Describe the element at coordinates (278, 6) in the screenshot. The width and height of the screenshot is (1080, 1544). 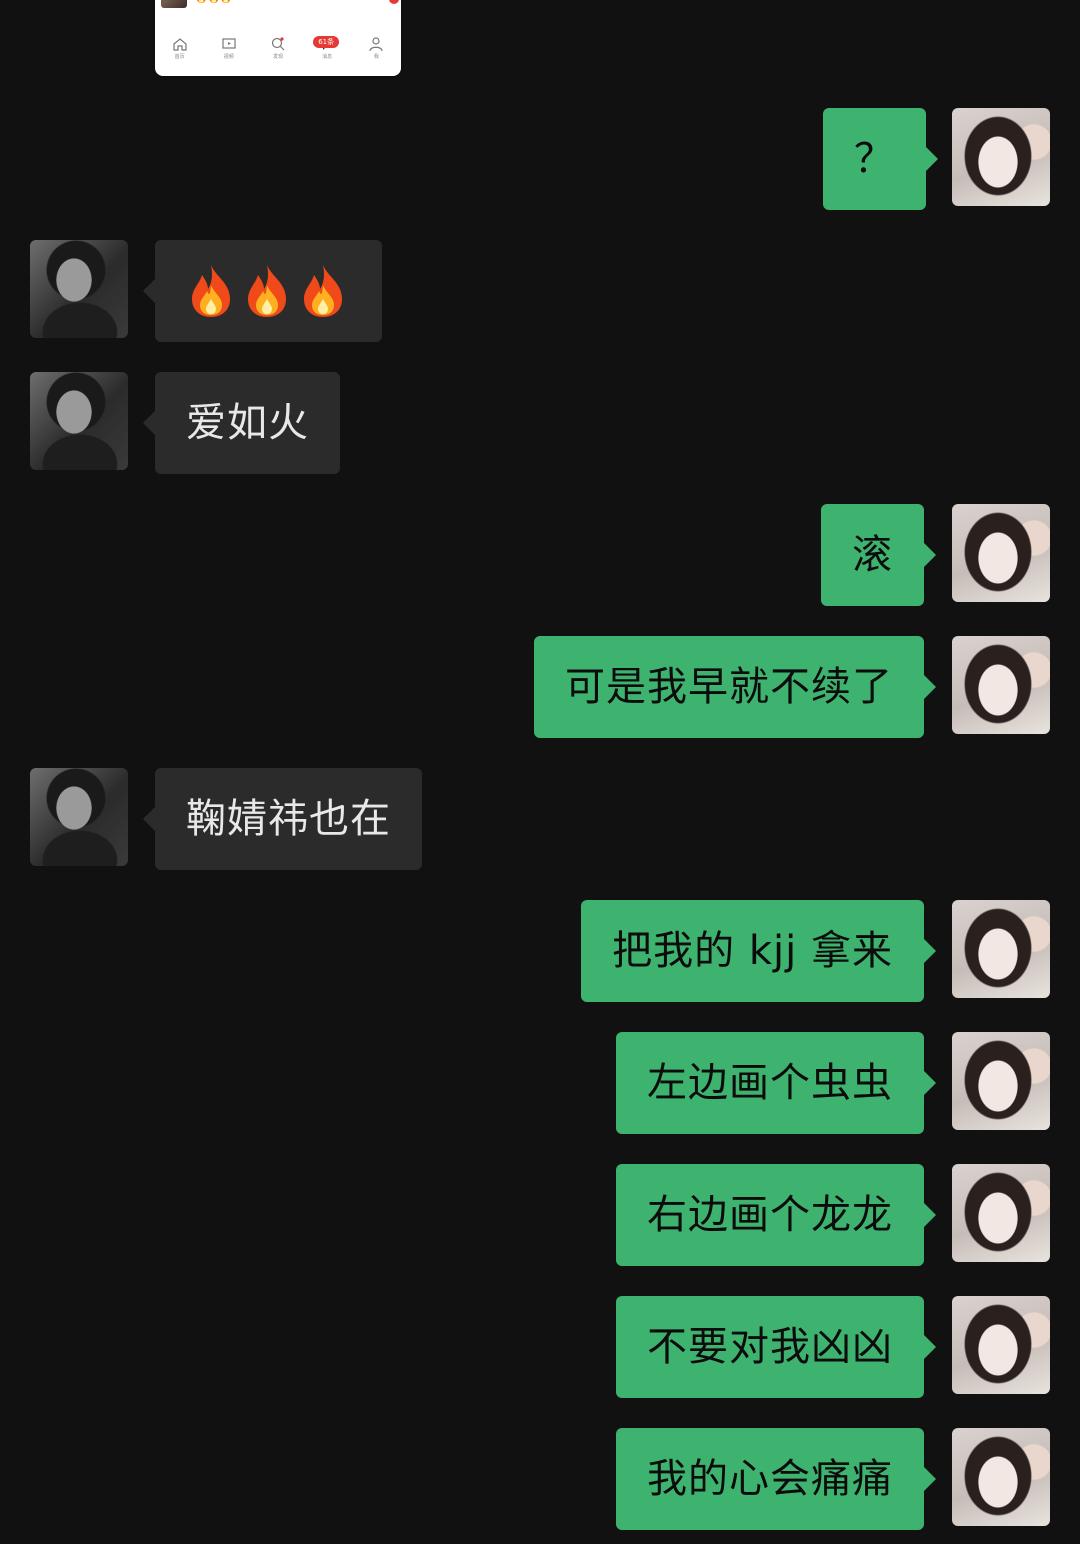
I see `screenshot-header: 🔥🔥🔥` at that location.